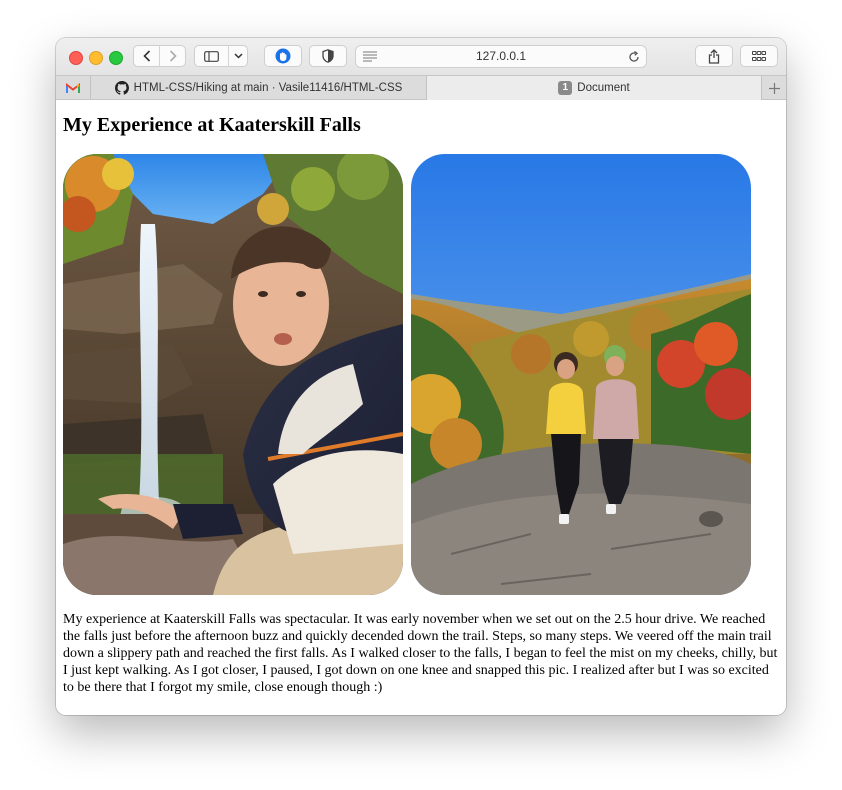  I want to click on extension-button, so click(283, 56).